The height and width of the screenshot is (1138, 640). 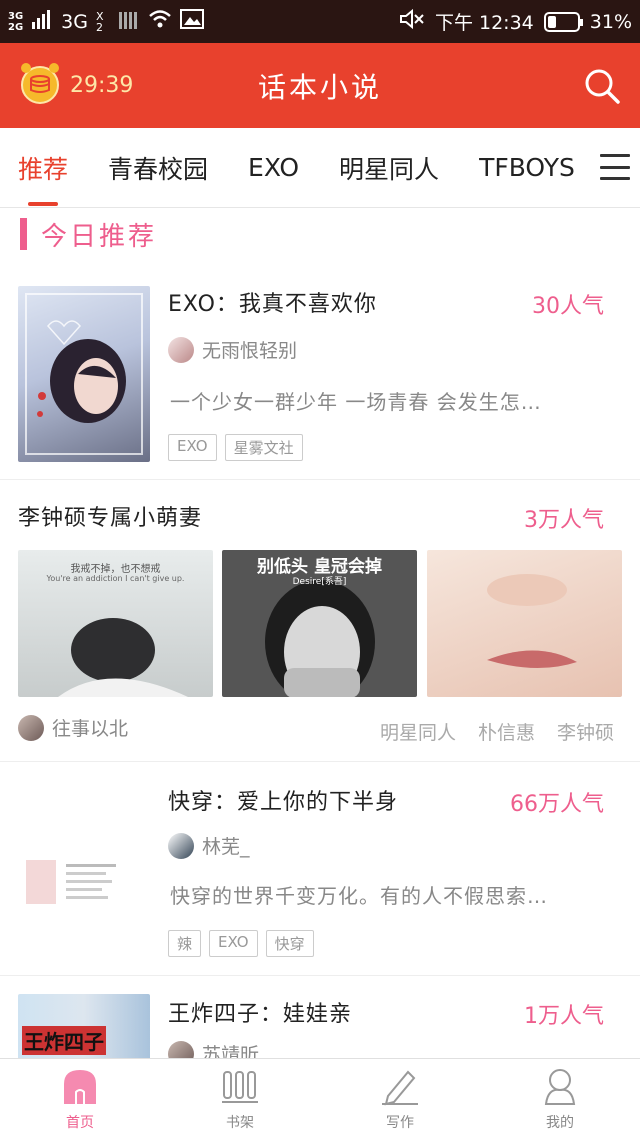 I want to click on popularity: 3万人气, so click(x=564, y=520).